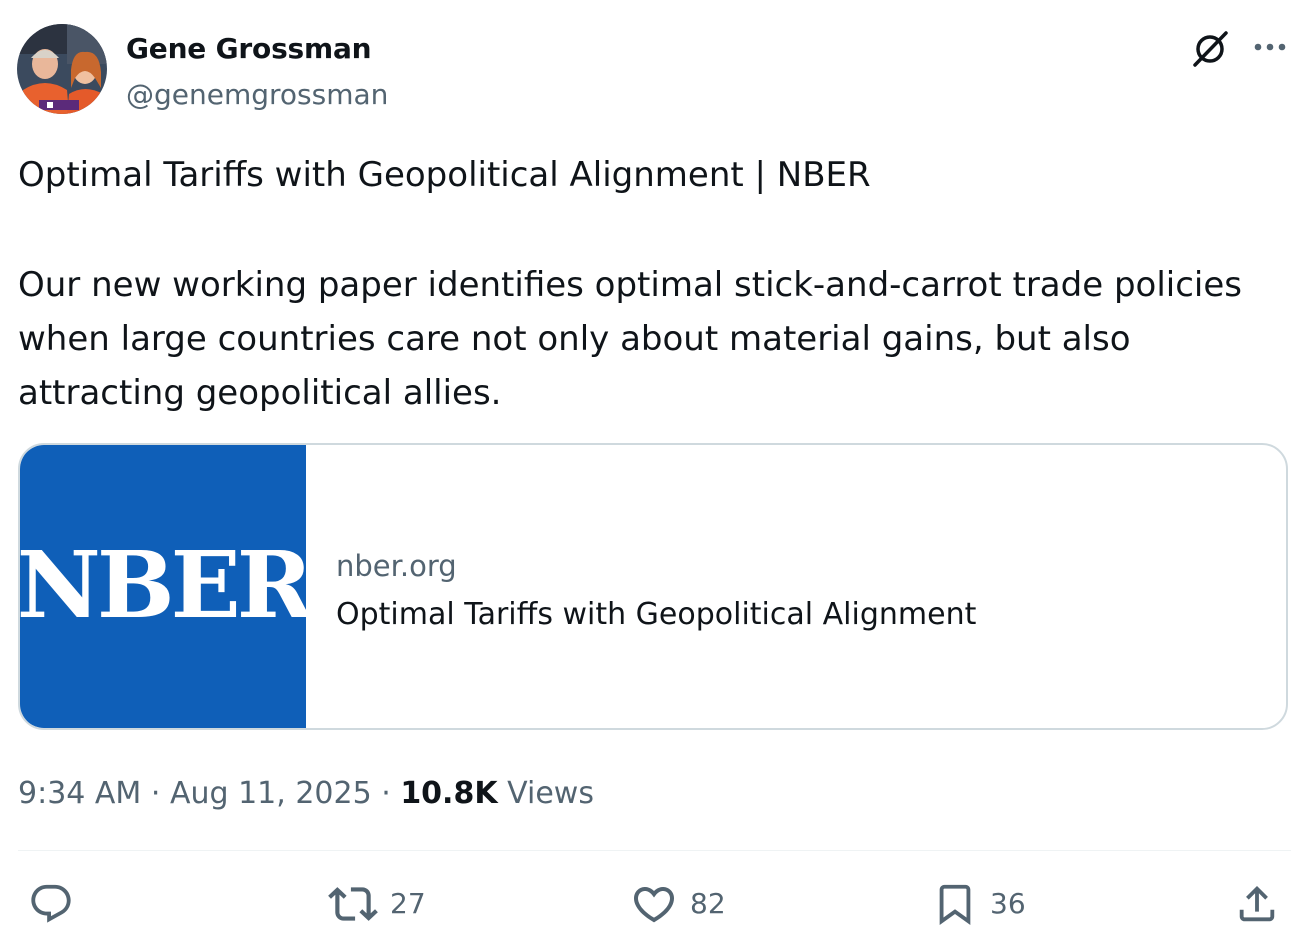  What do you see at coordinates (979, 904) in the screenshot?
I see `bookmark-button: 36` at bounding box center [979, 904].